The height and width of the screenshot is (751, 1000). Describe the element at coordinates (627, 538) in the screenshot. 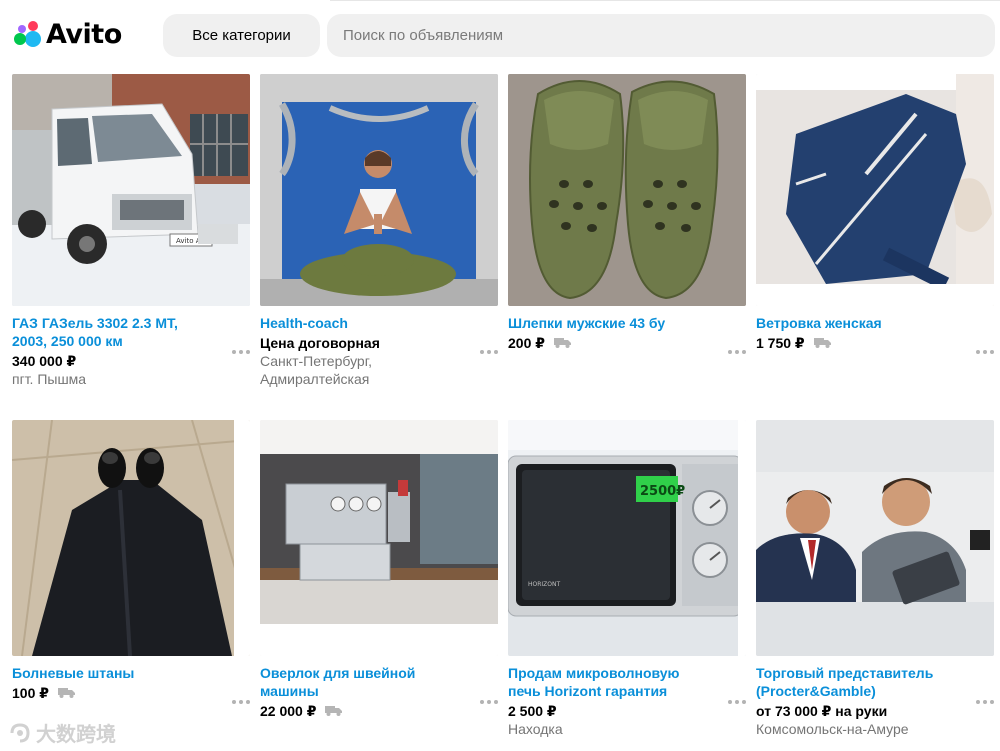

I see `listing-photo: 2500₽ HORIZONT` at that location.